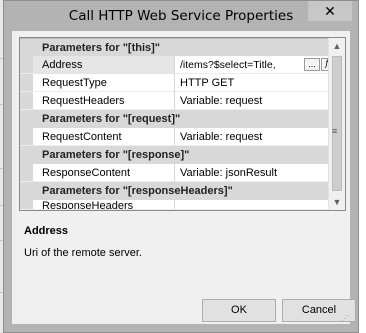 The width and height of the screenshot is (366, 333). Describe the element at coordinates (345, 319) in the screenshot. I see `resize-grip-icon: ⋰` at that location.